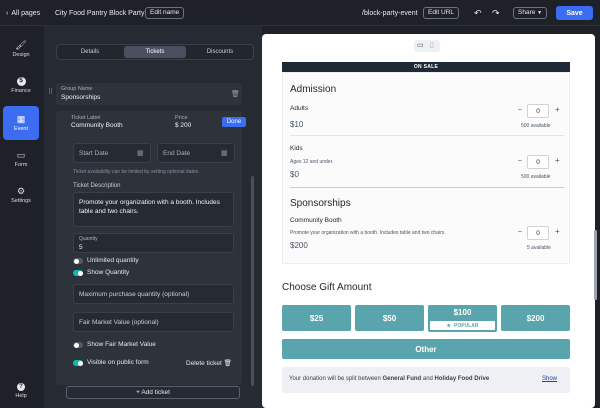 Image resolution: width=600 pixels, height=408 pixels. What do you see at coordinates (209, 363) in the screenshot?
I see `delete-ticket-button: Delete ticket 🗑` at bounding box center [209, 363].